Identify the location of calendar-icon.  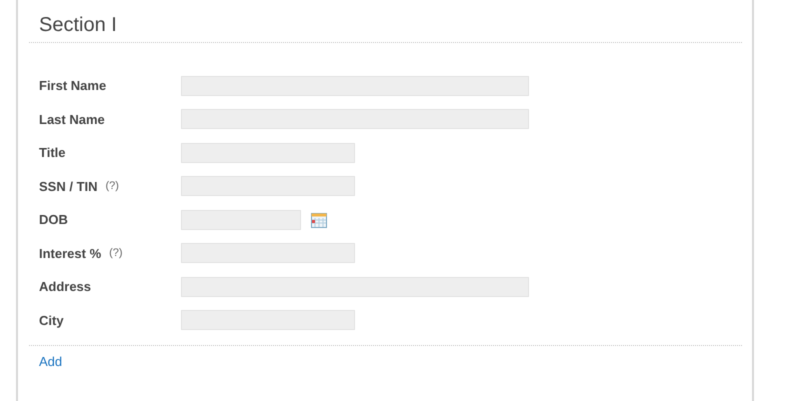
(319, 220).